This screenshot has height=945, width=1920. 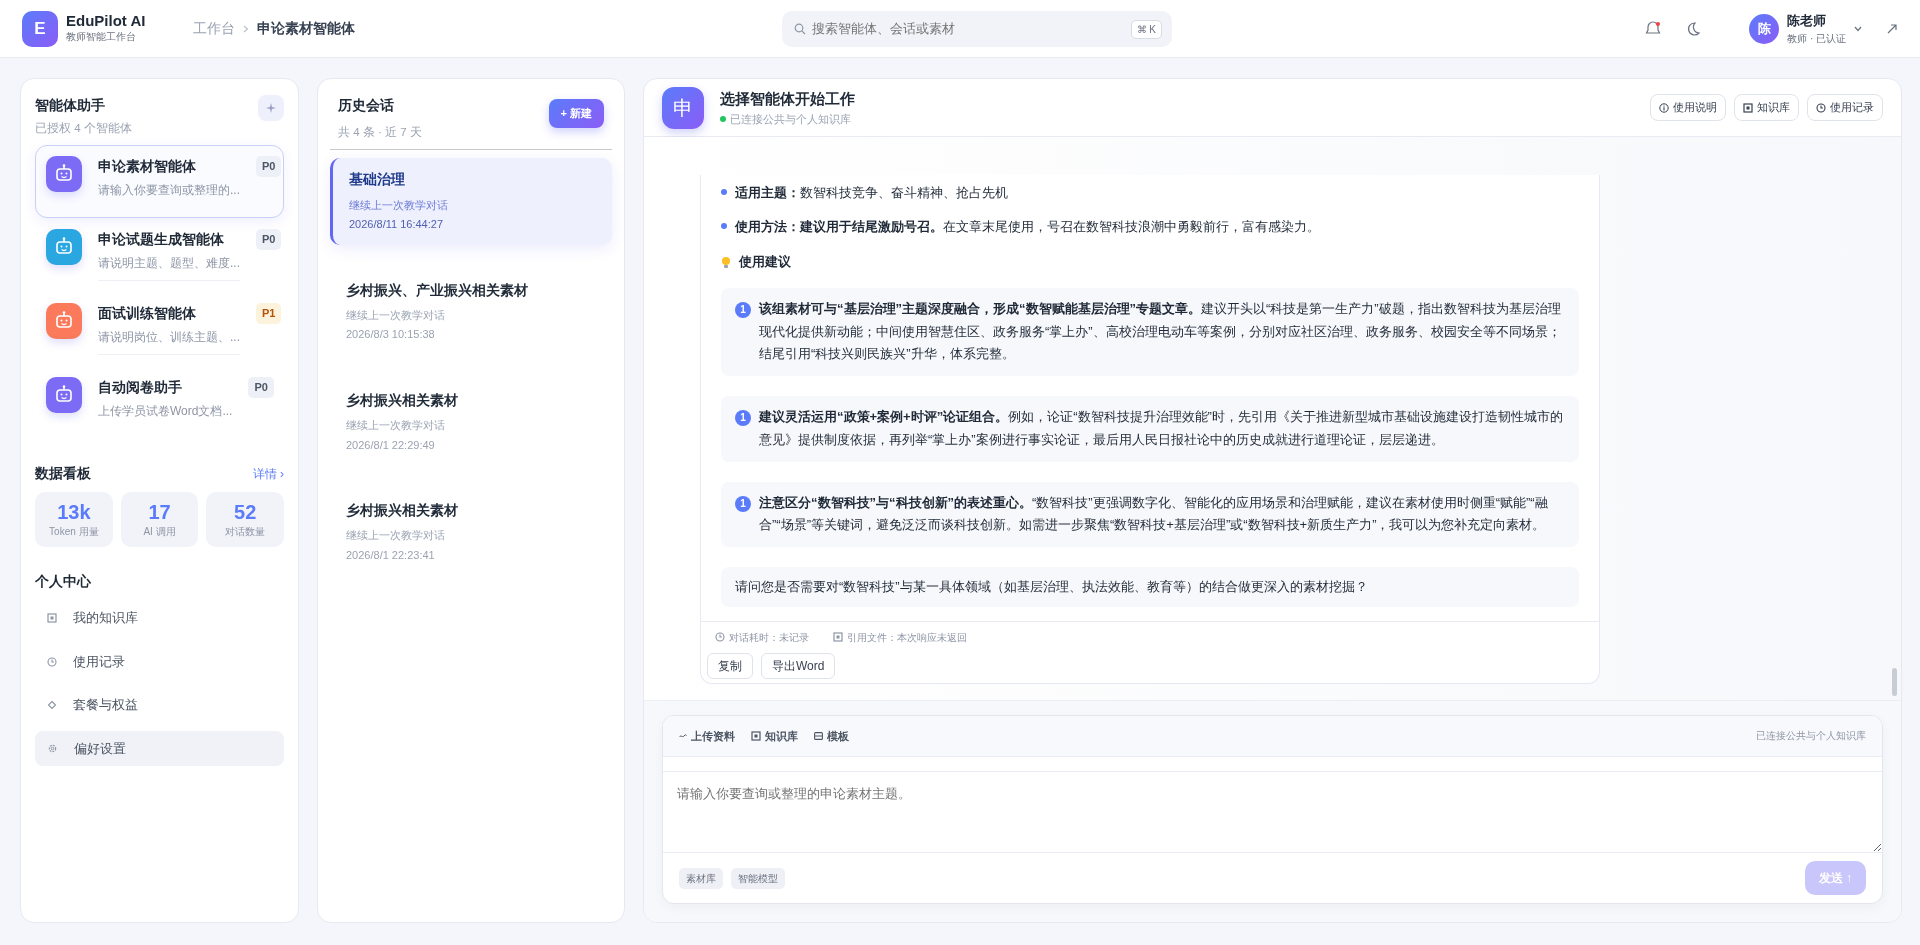 What do you see at coordinates (798, 665) in the screenshot?
I see `action-button: 导出Word` at bounding box center [798, 665].